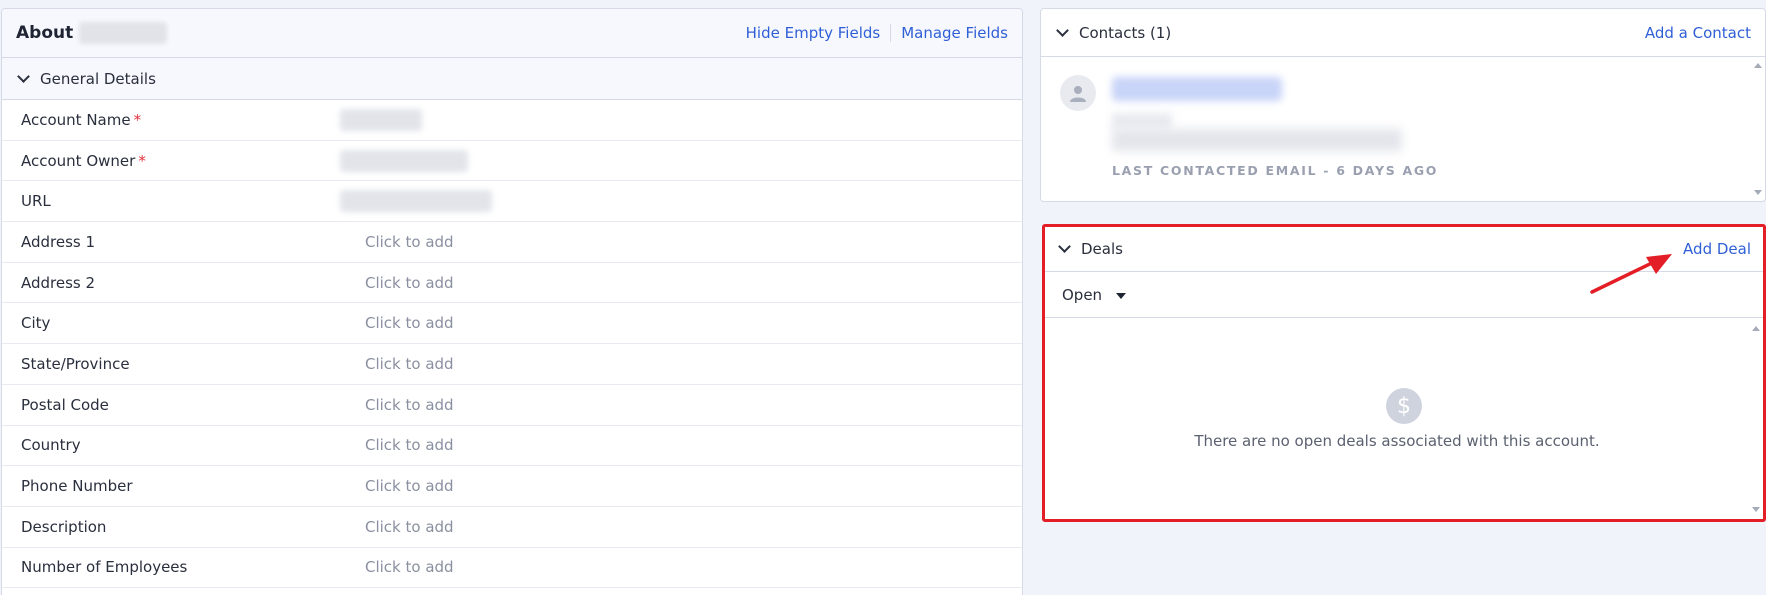 Image resolution: width=1766 pixels, height=595 pixels. Describe the element at coordinates (512, 161) in the screenshot. I see `field-row-account-owner: Account Owner *` at that location.